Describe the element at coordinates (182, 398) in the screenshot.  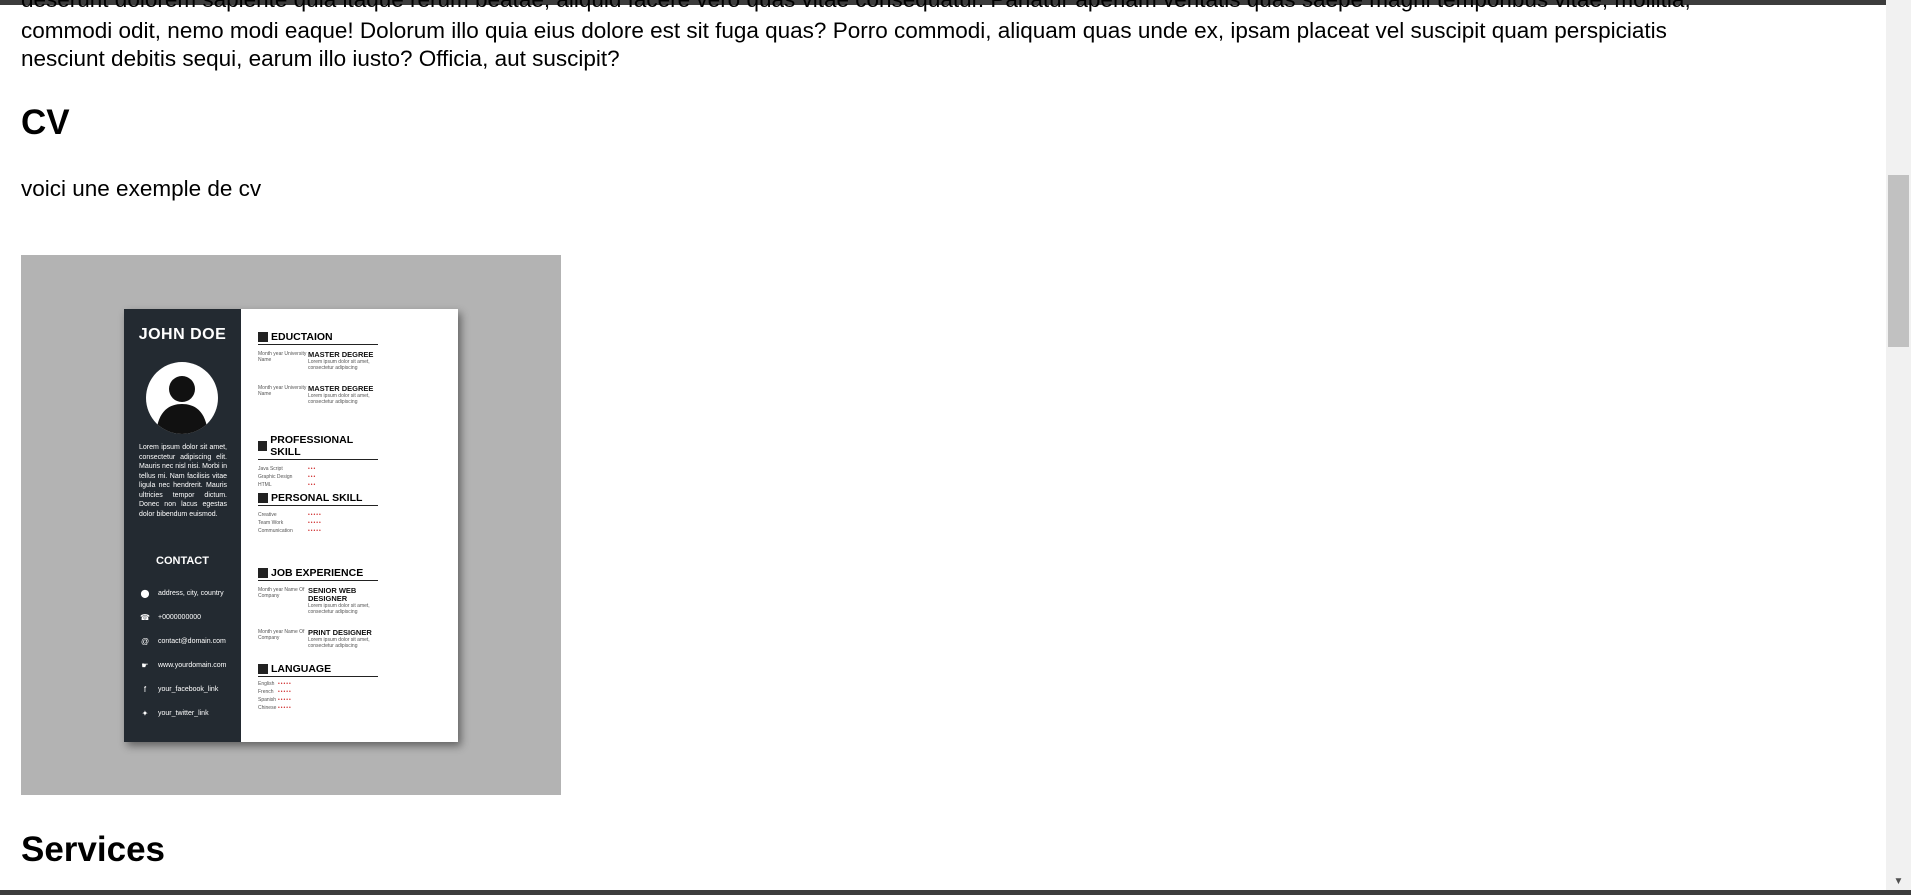
I see `avatar-icon` at that location.